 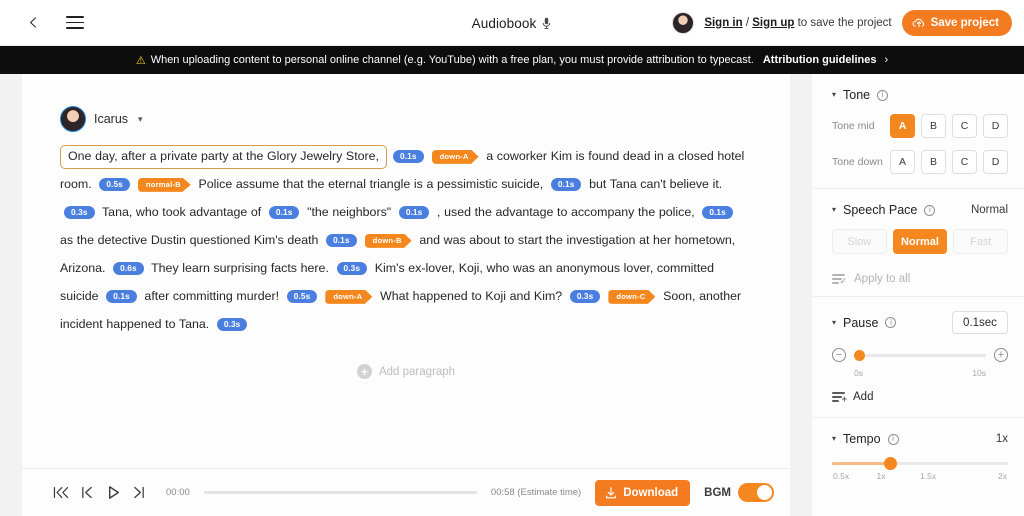 I want to click on speaker-avatar, so click(x=73, y=119).